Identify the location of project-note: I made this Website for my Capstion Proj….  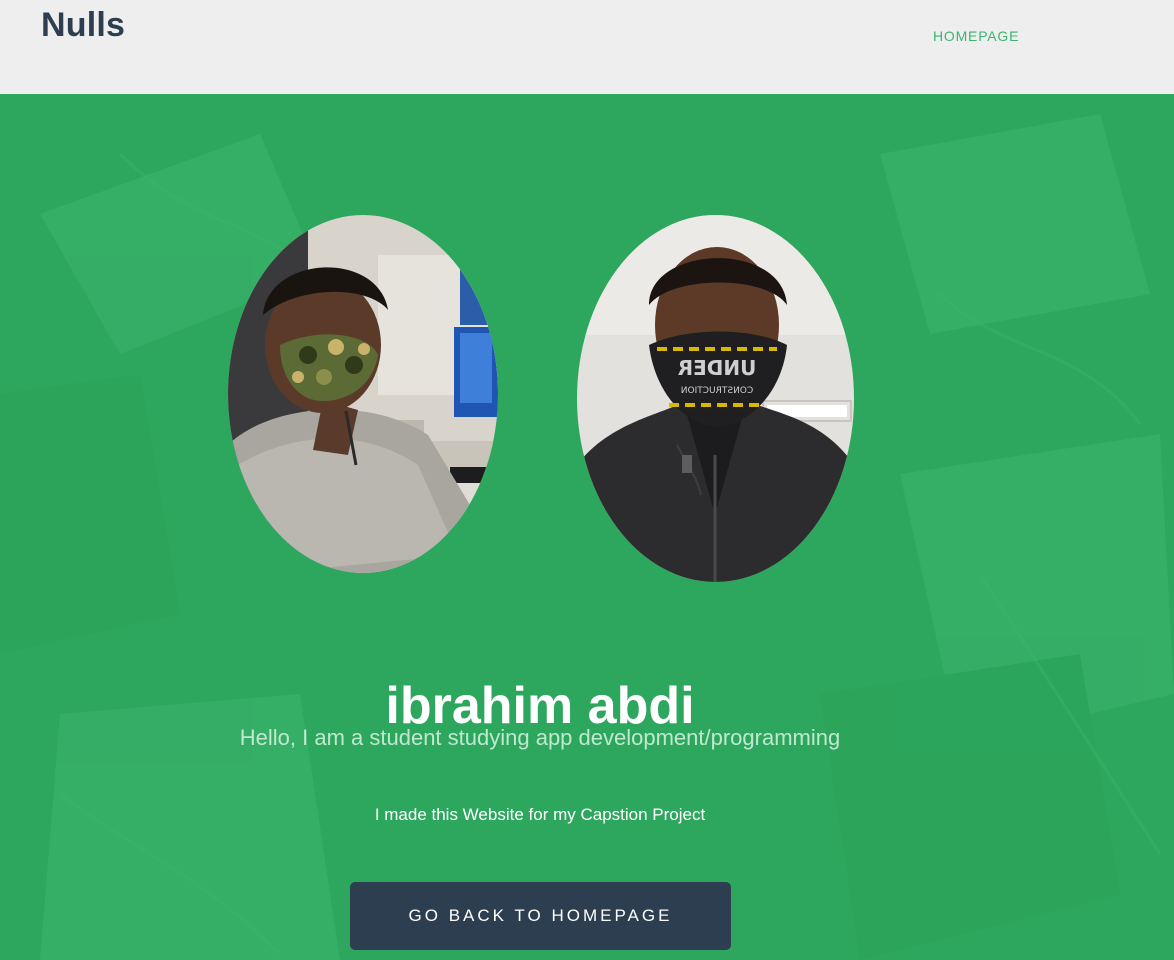
(540, 814).